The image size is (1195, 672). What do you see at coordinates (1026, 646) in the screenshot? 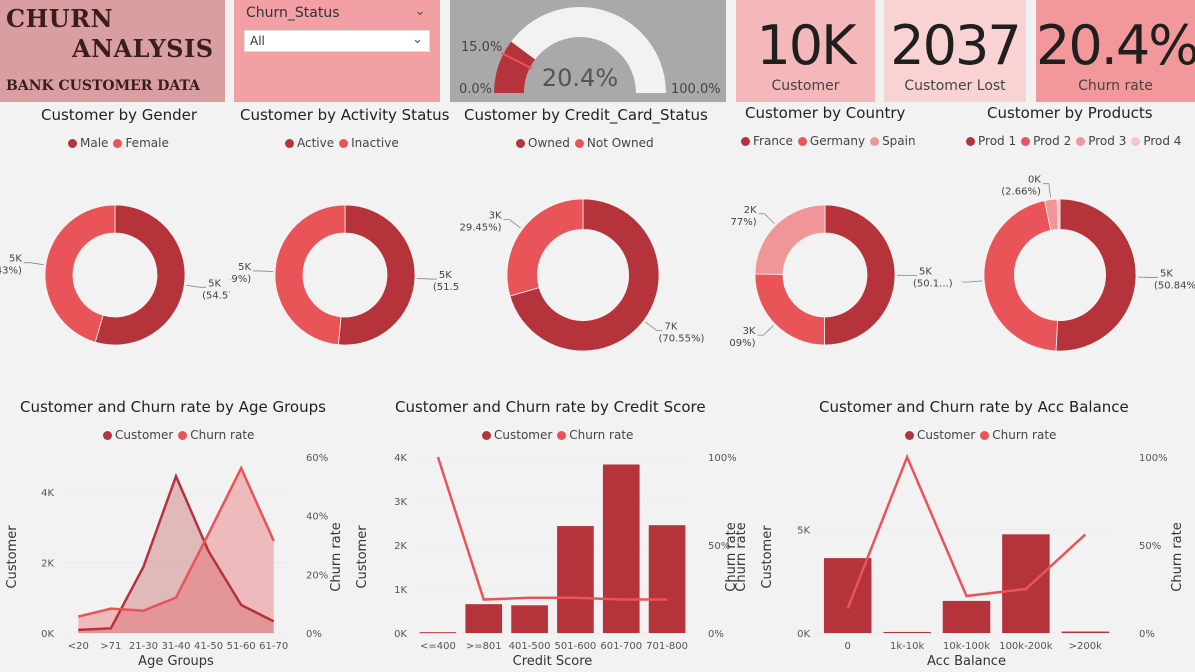
I see `x-tick-label: 100k-200k` at bounding box center [1026, 646].